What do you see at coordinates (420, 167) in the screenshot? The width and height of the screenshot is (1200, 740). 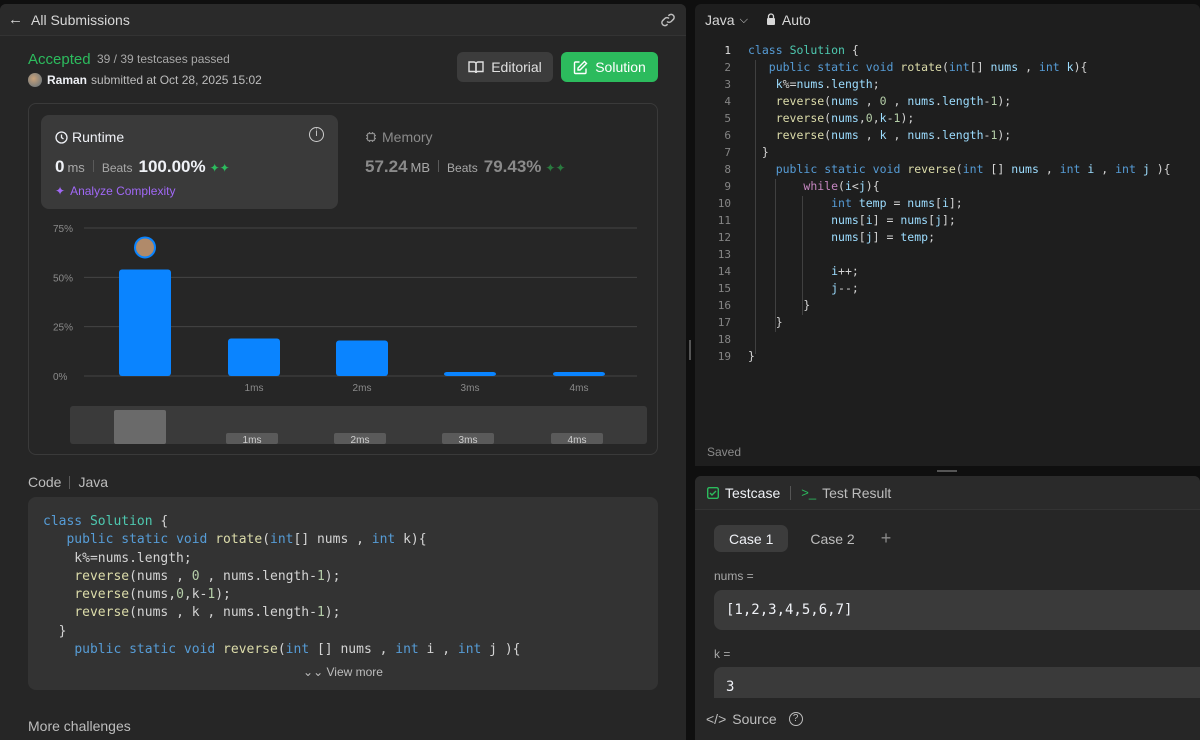 I see `memory-unit: MB` at bounding box center [420, 167].